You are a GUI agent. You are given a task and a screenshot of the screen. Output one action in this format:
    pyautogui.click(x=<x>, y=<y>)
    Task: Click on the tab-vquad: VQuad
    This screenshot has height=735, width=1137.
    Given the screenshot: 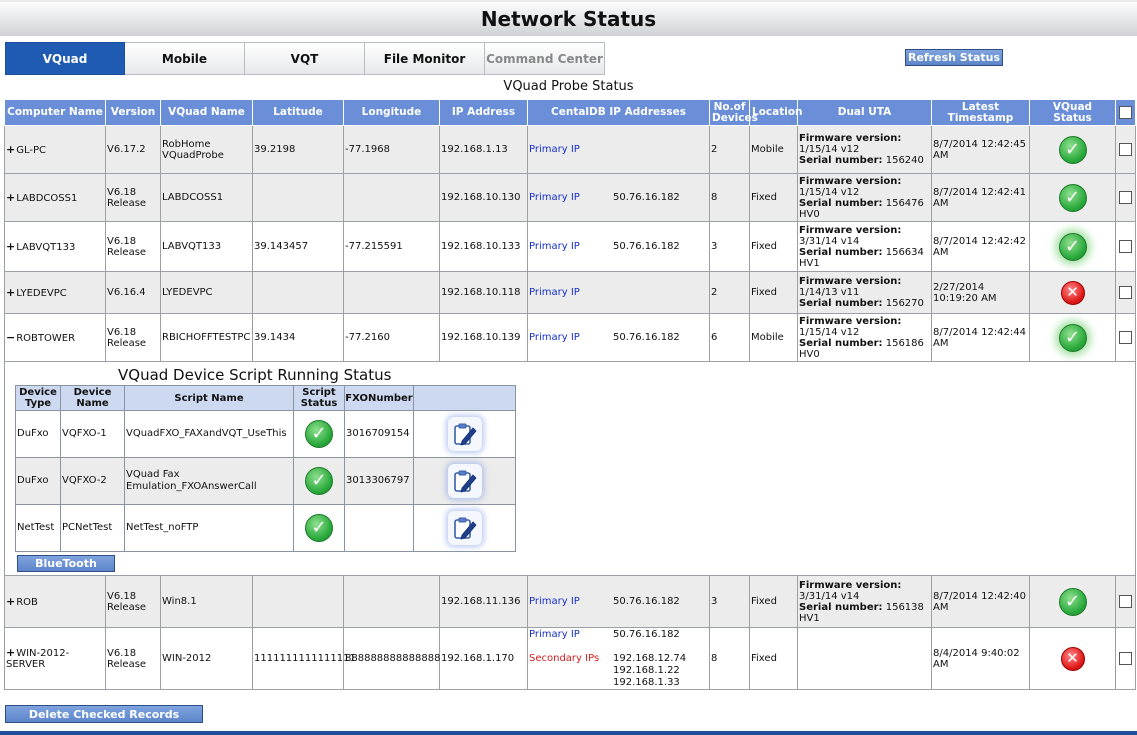 What is the action you would take?
    pyautogui.click(x=65, y=58)
    